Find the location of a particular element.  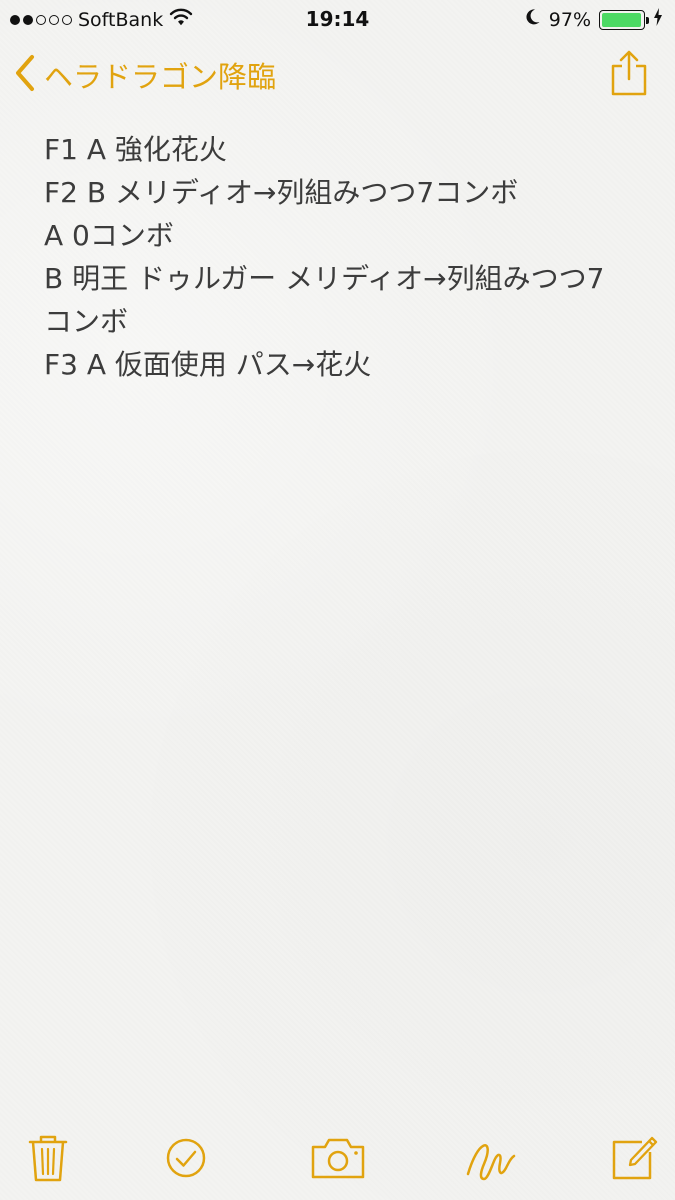

battery-fill is located at coordinates (621, 19).